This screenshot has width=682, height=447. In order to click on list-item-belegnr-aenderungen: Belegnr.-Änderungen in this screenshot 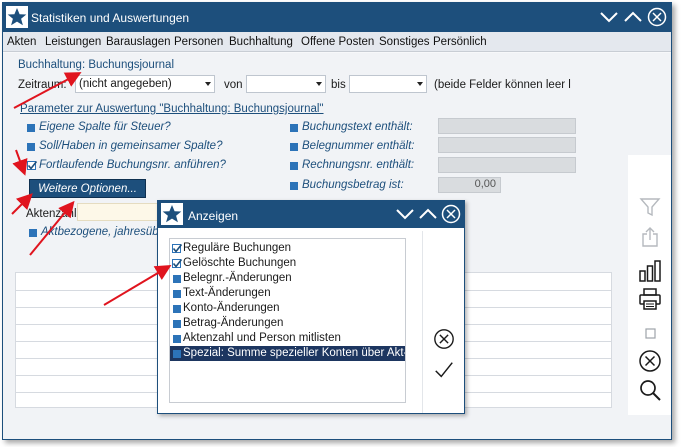, I will do `click(287, 278)`.